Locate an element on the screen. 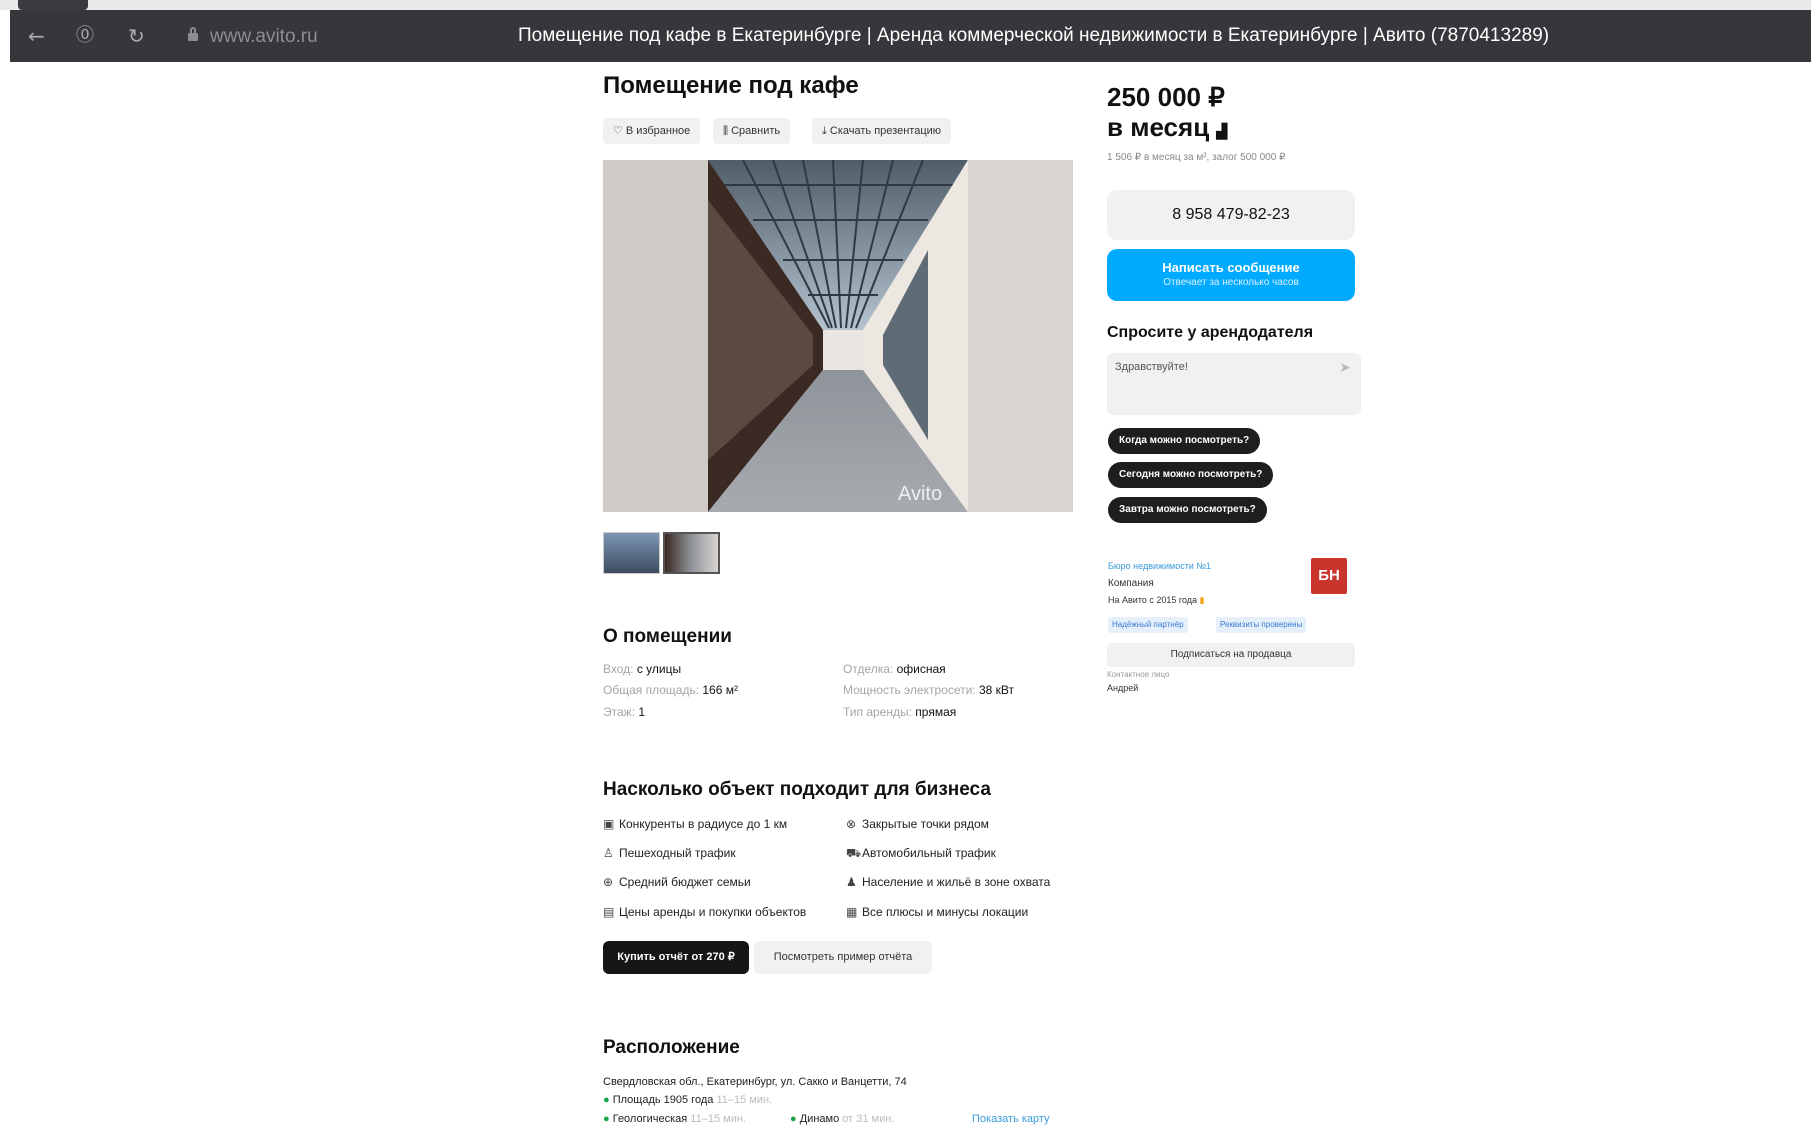 The height and width of the screenshot is (1130, 1811). prop-entrance: Вход: с улицы is located at coordinates (642, 669).